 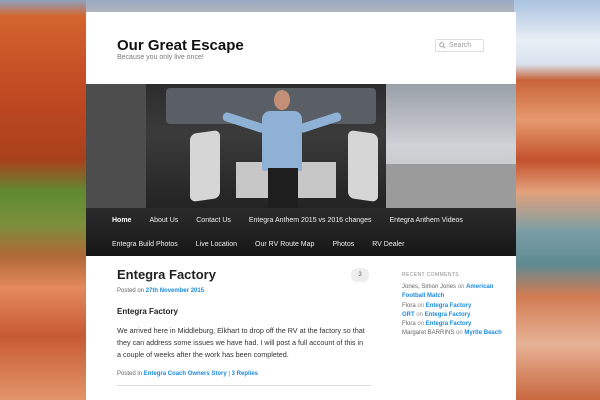 What do you see at coordinates (360, 275) in the screenshot?
I see `comment-count-bubble: 3` at bounding box center [360, 275].